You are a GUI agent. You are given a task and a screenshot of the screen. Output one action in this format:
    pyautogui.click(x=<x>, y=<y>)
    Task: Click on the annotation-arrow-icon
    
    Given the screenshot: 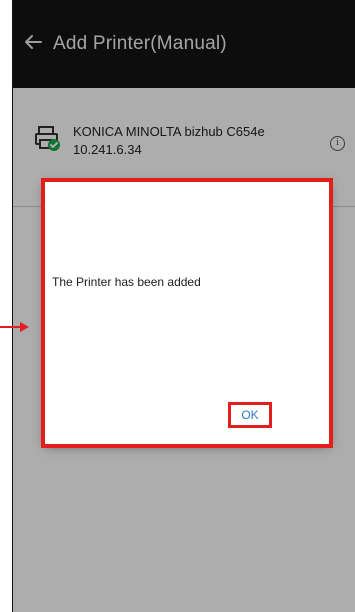 What is the action you would take?
    pyautogui.click(x=14, y=327)
    